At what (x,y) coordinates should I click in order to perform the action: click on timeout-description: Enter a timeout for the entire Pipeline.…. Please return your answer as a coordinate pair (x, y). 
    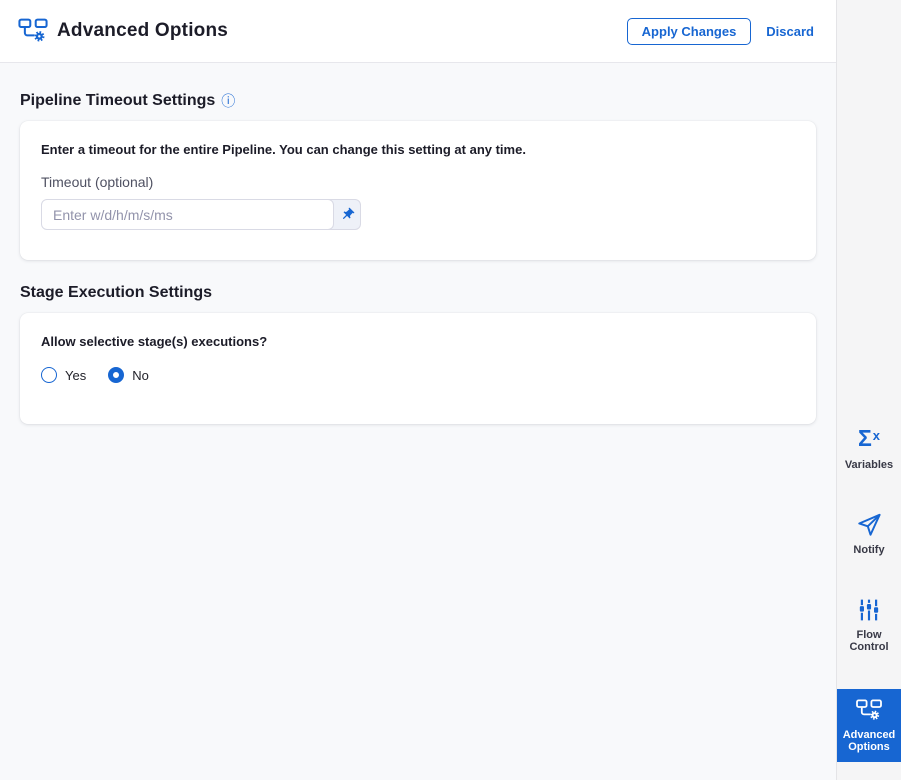
    Looking at the image, I should click on (283, 149).